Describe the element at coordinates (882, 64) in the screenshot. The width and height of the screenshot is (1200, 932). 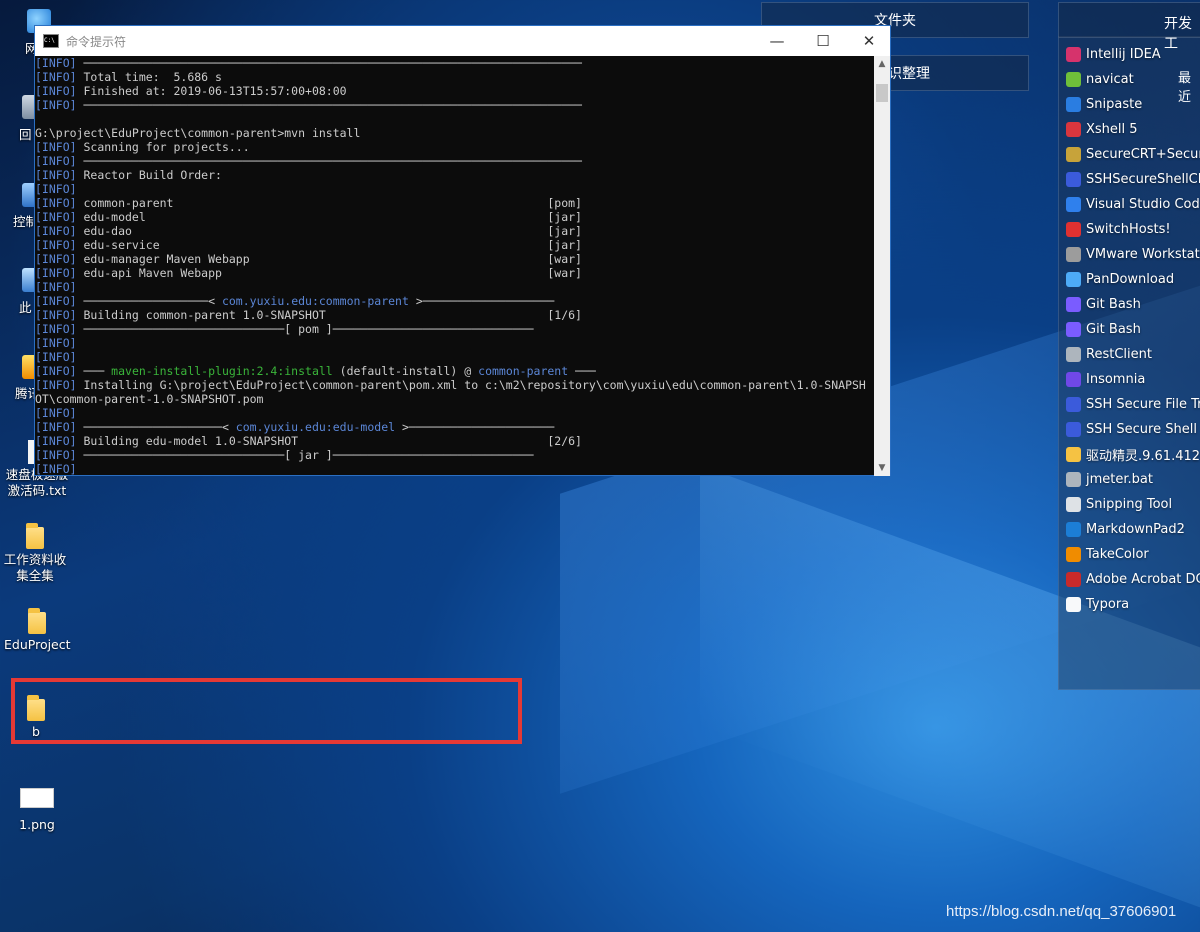
I see `scroll-up-arrow-icon: ▲` at that location.